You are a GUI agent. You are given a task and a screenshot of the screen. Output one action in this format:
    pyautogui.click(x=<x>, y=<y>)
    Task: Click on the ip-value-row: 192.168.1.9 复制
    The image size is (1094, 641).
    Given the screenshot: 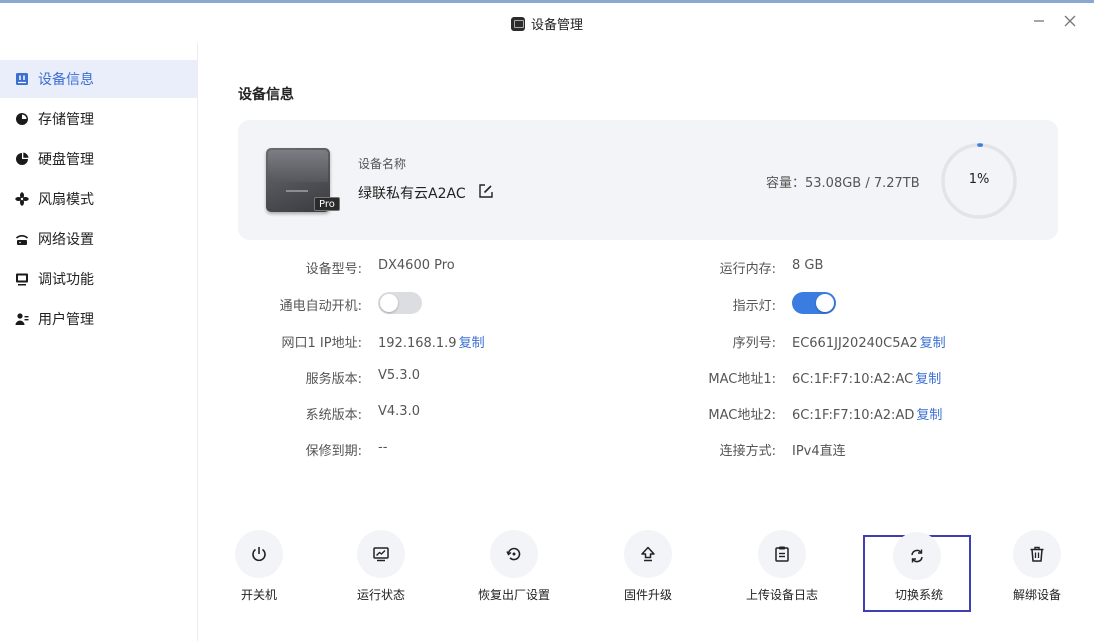 What is the action you would take?
    pyautogui.click(x=431, y=341)
    